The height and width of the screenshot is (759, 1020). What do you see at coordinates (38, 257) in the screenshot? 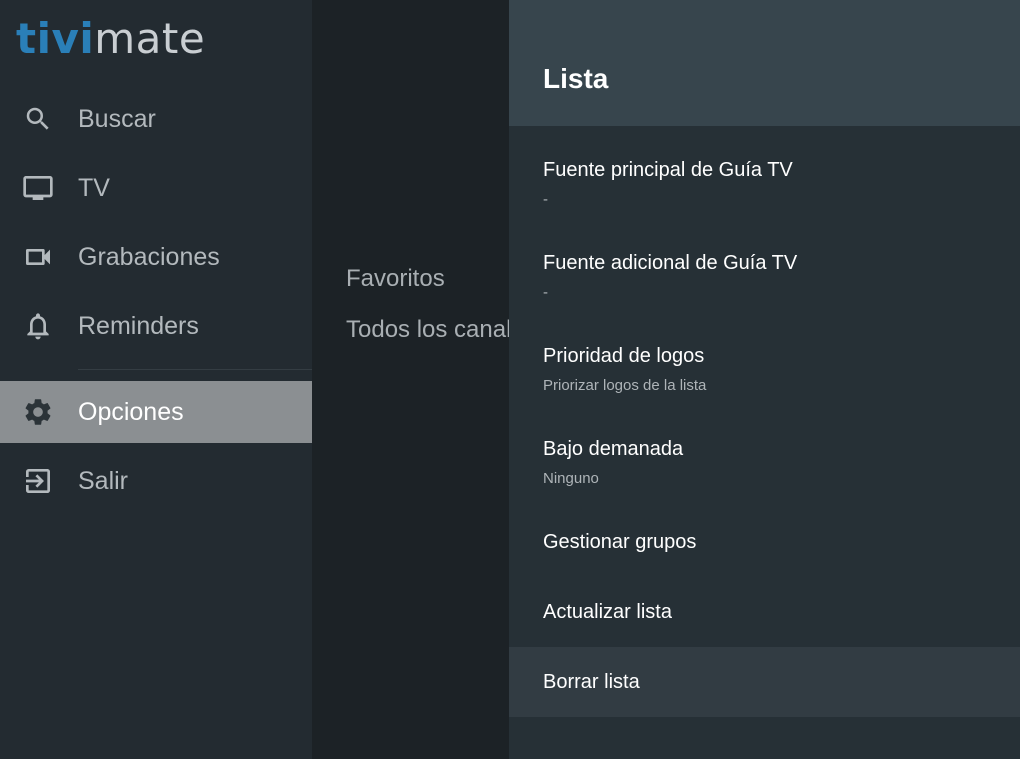
I see `video-camera-icon` at bounding box center [38, 257].